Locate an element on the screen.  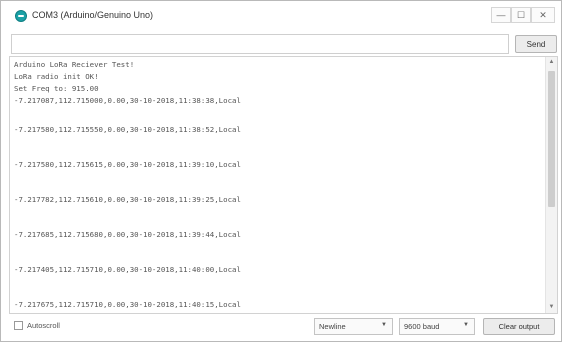
vertical-scrollbar: ▲ ▼ is located at coordinates (551, 185).